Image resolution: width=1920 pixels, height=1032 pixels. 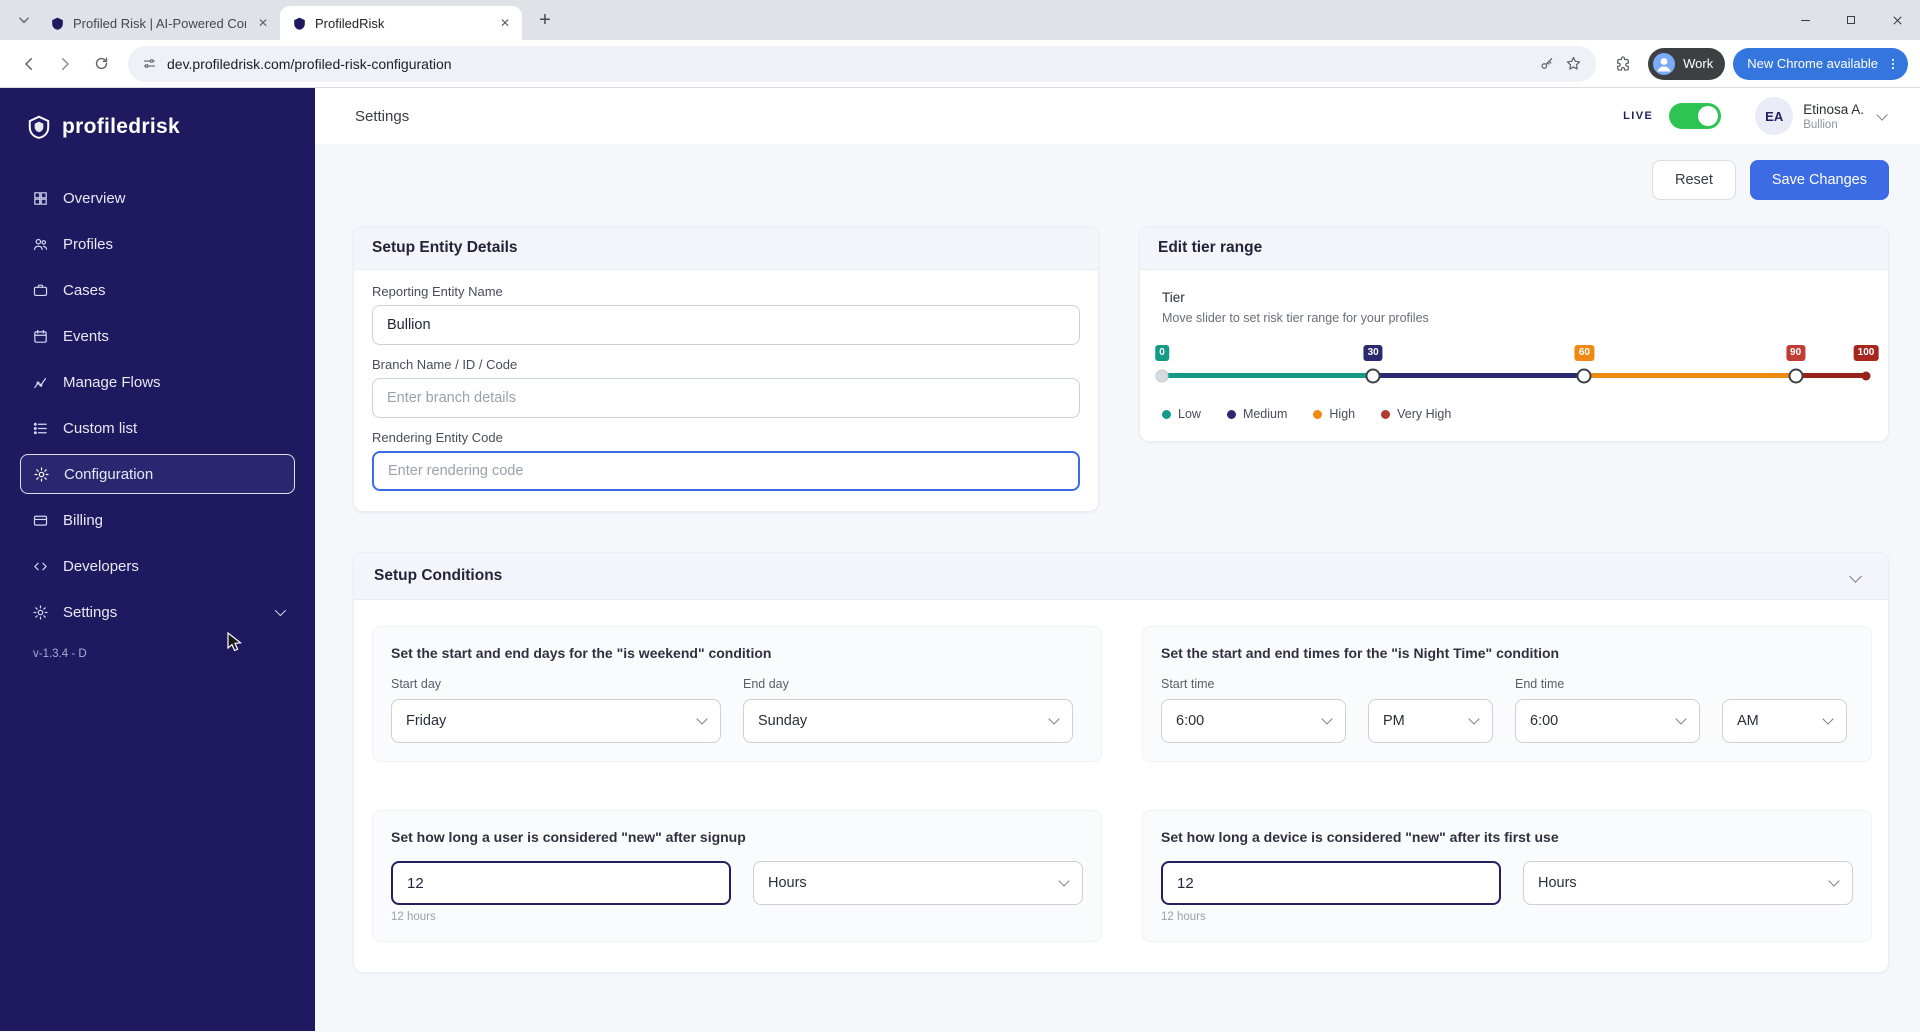 I want to click on reporting-entity-name-input, so click(x=726, y=325).